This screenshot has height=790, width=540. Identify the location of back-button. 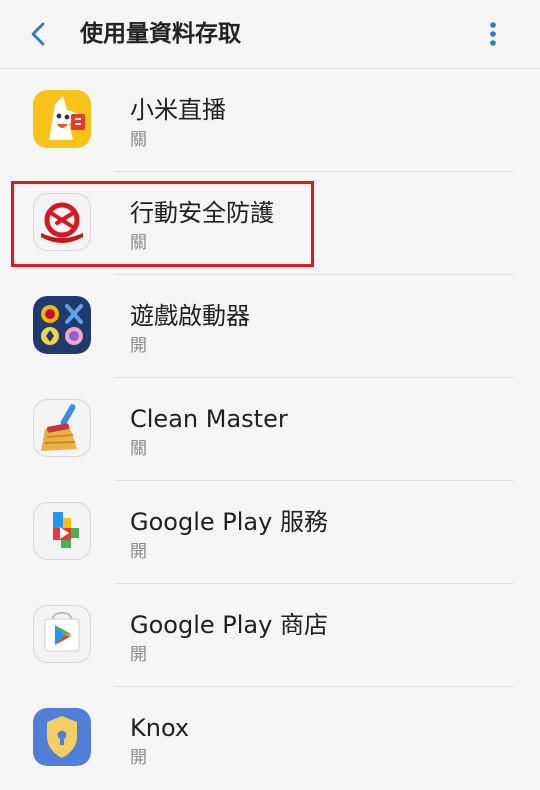
(38, 34).